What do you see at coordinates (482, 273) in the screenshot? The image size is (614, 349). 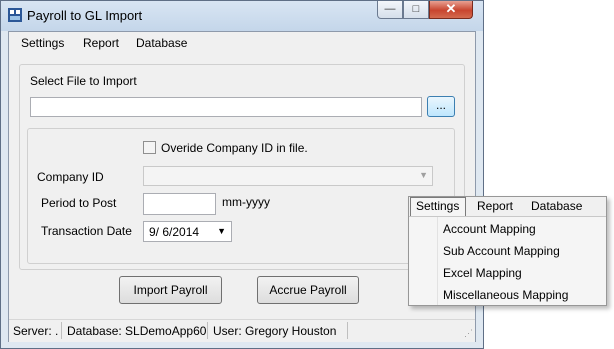 I see `menu-item-excel-mapping: Excel Mapping` at bounding box center [482, 273].